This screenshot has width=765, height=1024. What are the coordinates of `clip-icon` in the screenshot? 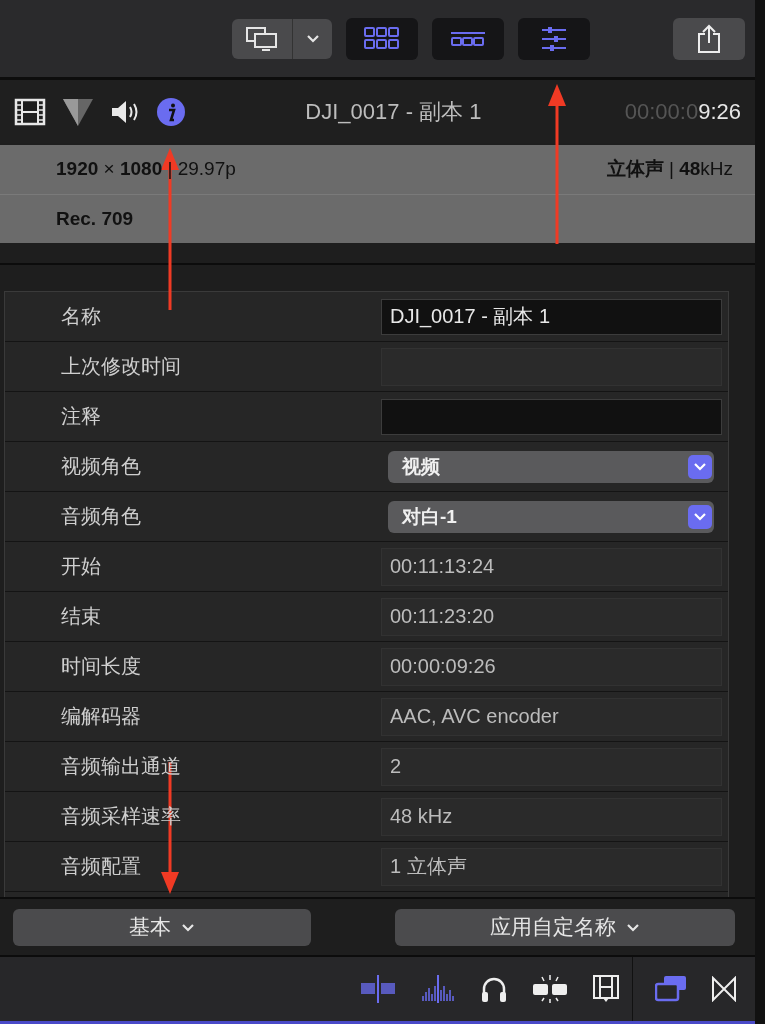 It's located at (378, 989).